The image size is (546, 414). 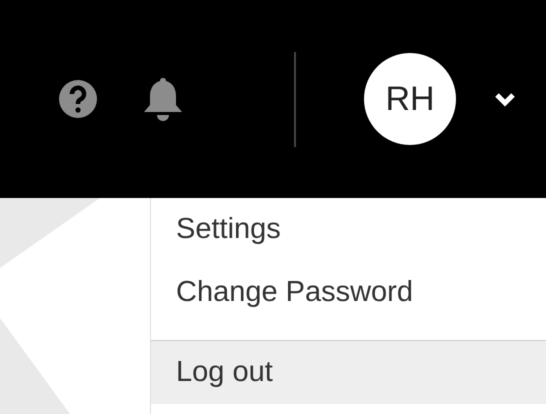 I want to click on bell-icon, so click(x=163, y=99).